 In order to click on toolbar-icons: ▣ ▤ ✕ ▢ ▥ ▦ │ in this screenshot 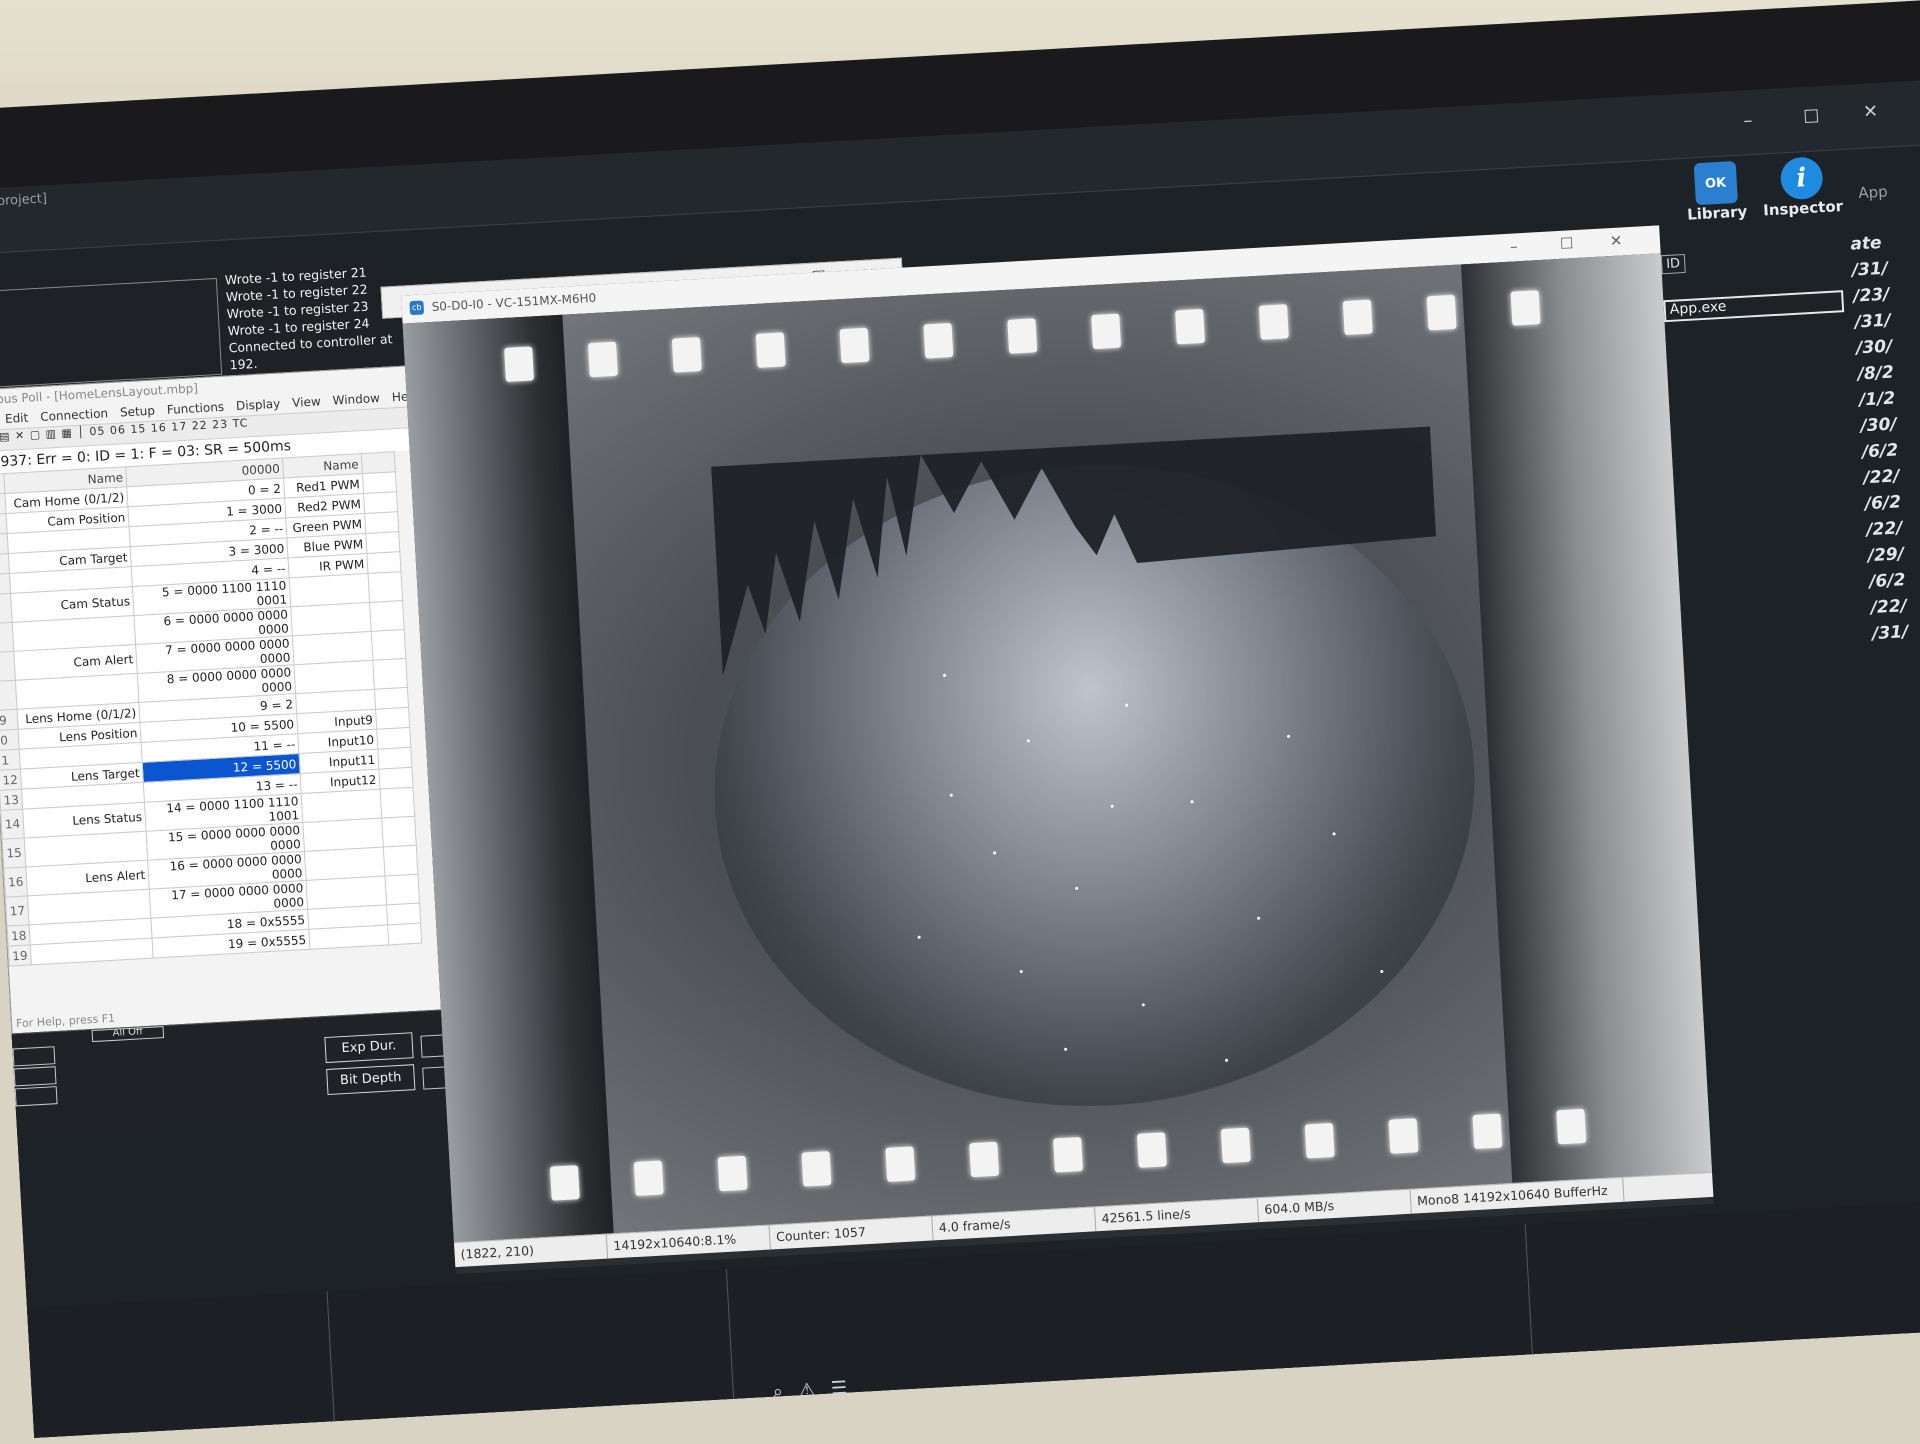, I will do `click(45, 435)`.